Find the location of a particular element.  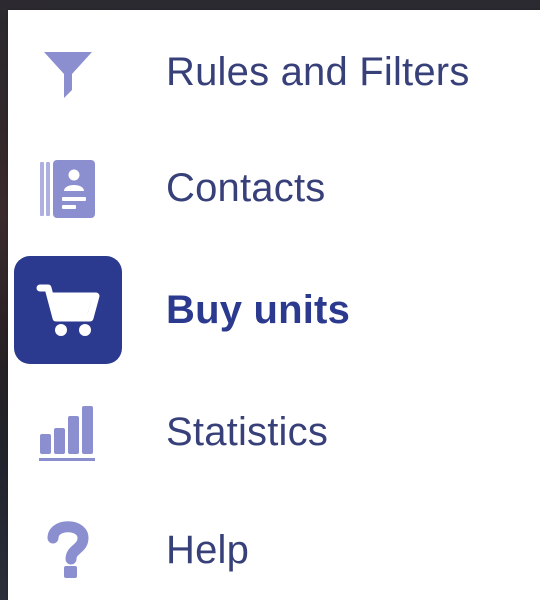

menu-item-label: Rules and Filters is located at coordinates (318, 72).